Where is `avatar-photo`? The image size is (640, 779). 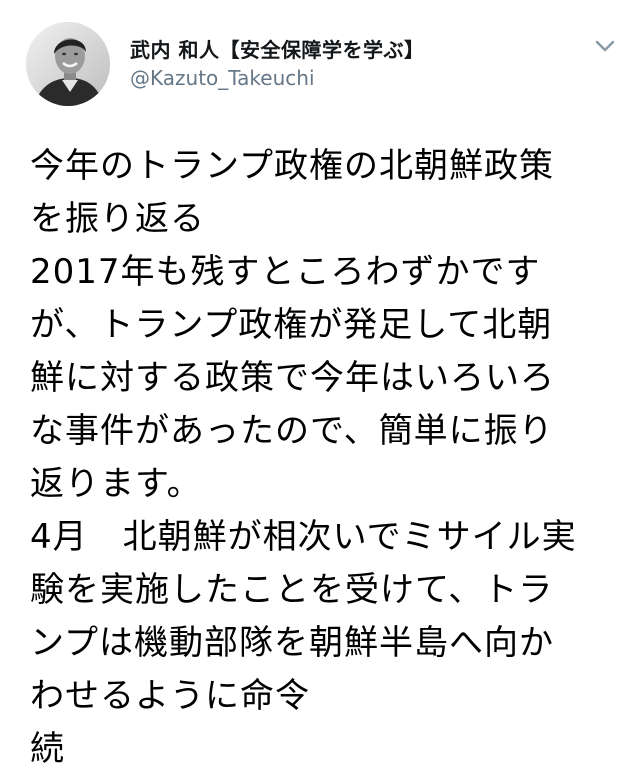
avatar-photo is located at coordinates (68, 64).